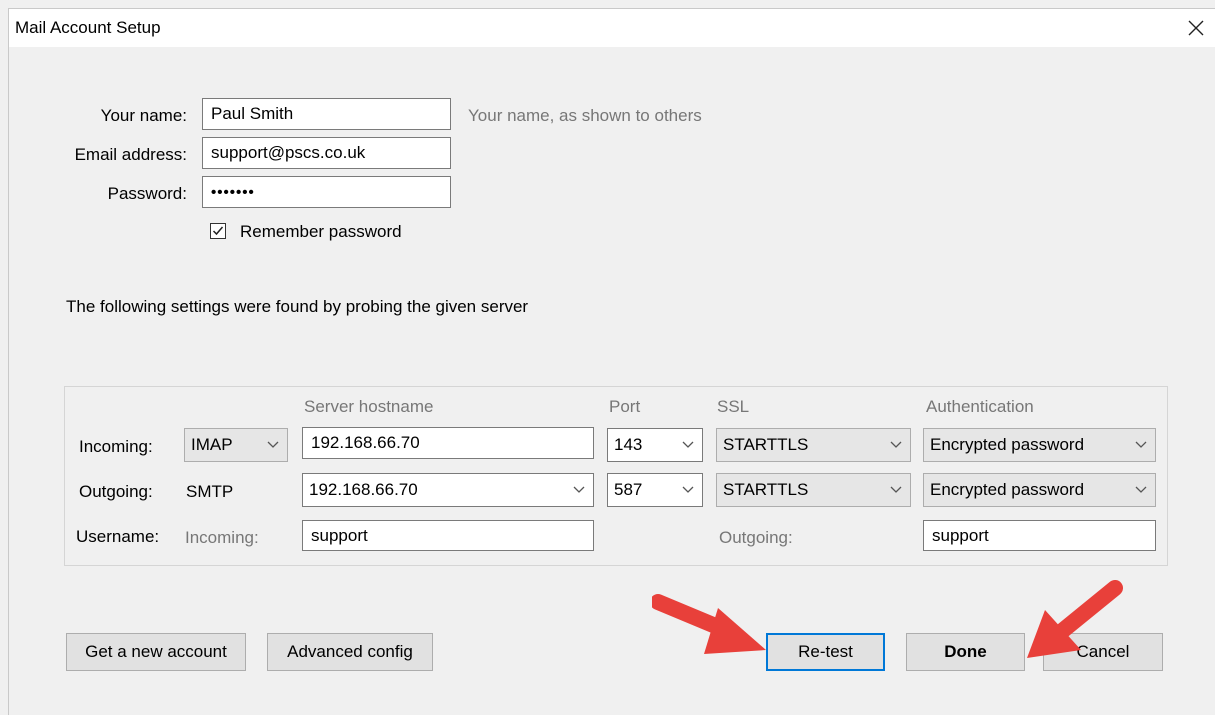  What do you see at coordinates (118, 536) in the screenshot?
I see `username-label: Username:` at bounding box center [118, 536].